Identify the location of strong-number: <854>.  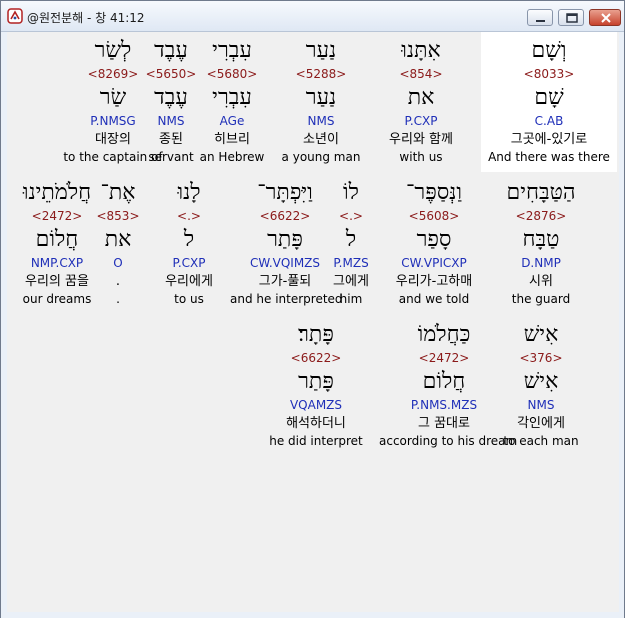
(421, 74).